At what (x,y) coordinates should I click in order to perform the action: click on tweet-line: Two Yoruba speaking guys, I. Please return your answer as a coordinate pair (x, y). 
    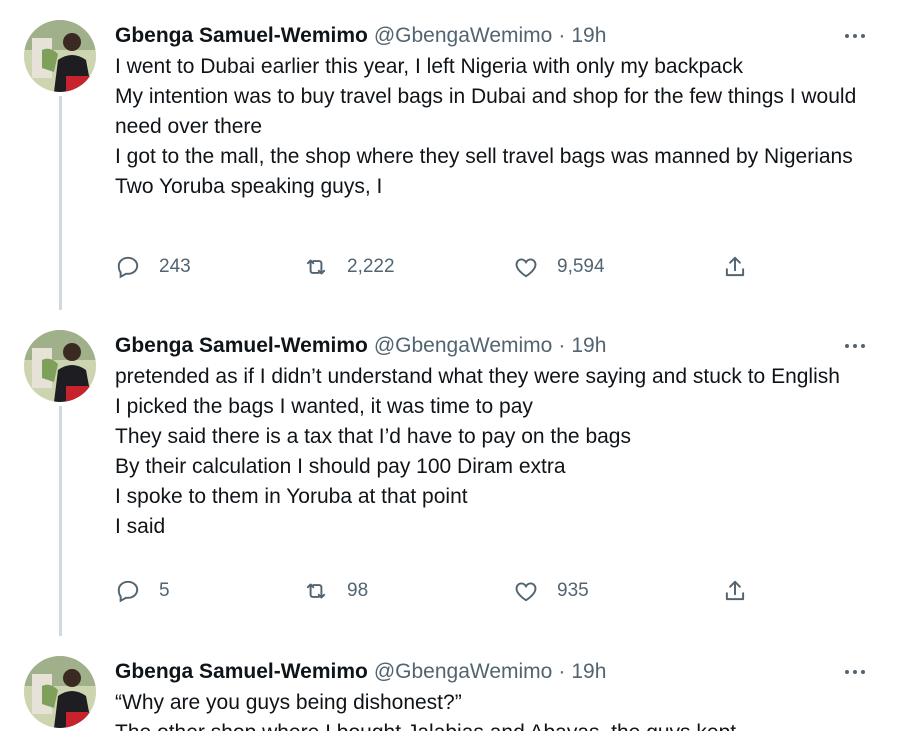
    Looking at the image, I should click on (249, 186).